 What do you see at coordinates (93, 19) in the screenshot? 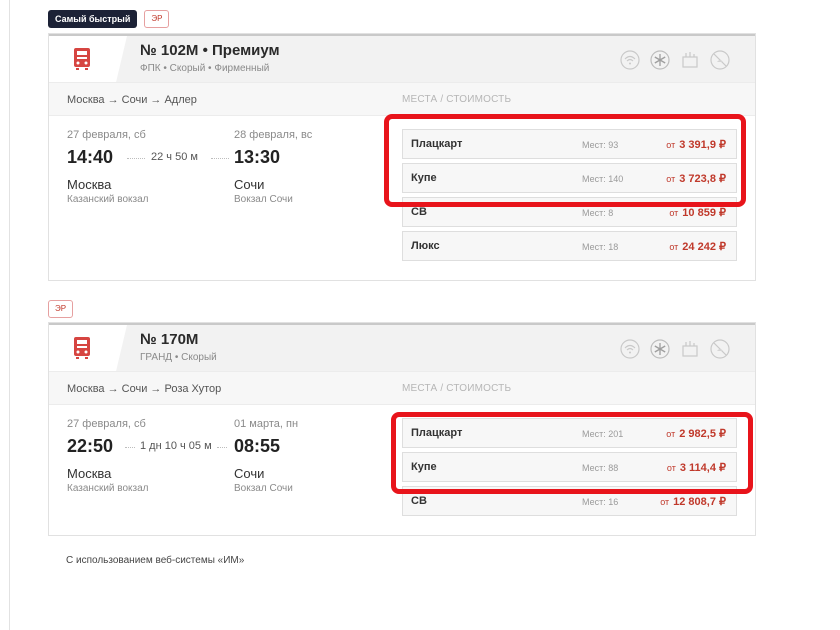
I see `fastest-badge: Самый быстрый` at bounding box center [93, 19].